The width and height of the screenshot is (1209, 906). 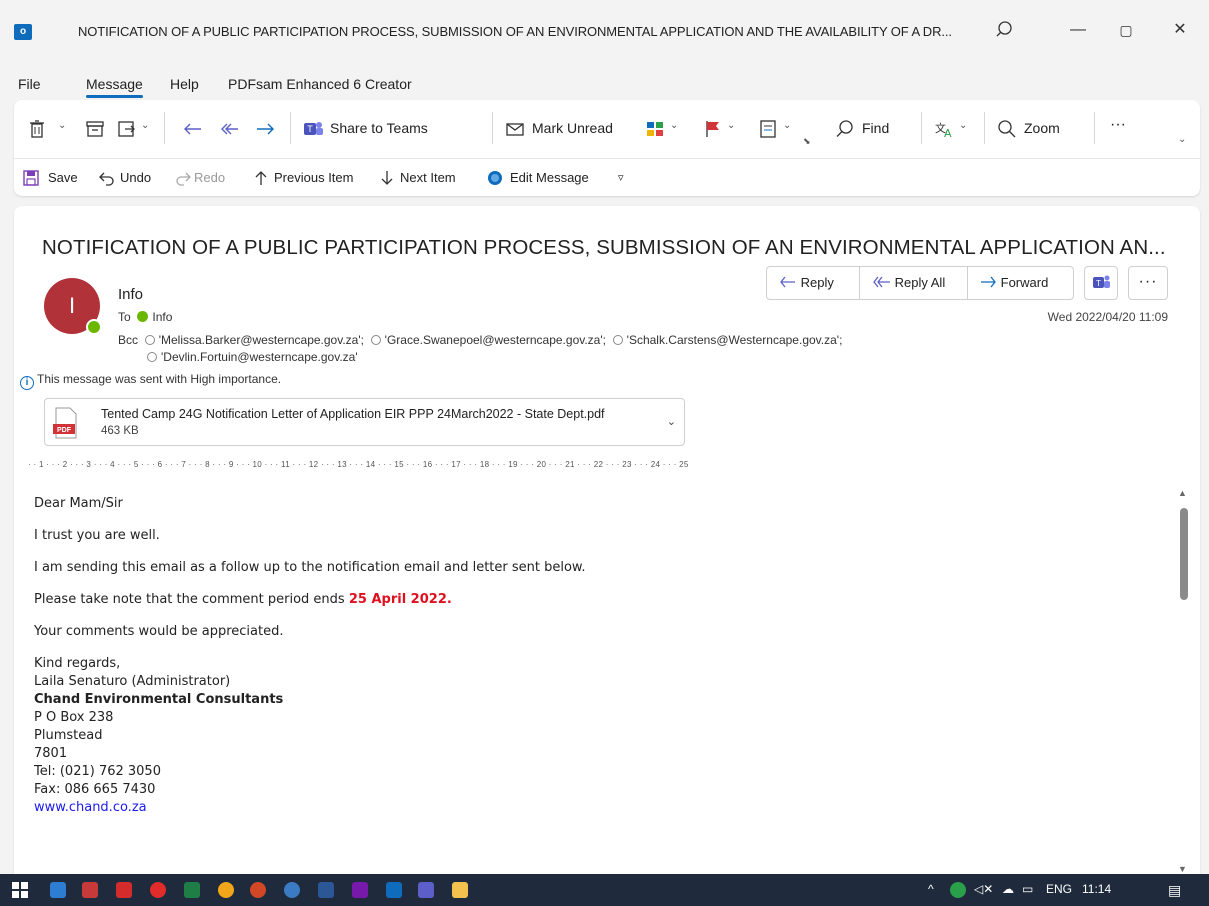 What do you see at coordinates (292, 890) in the screenshot?
I see `wordpress-icon` at bounding box center [292, 890].